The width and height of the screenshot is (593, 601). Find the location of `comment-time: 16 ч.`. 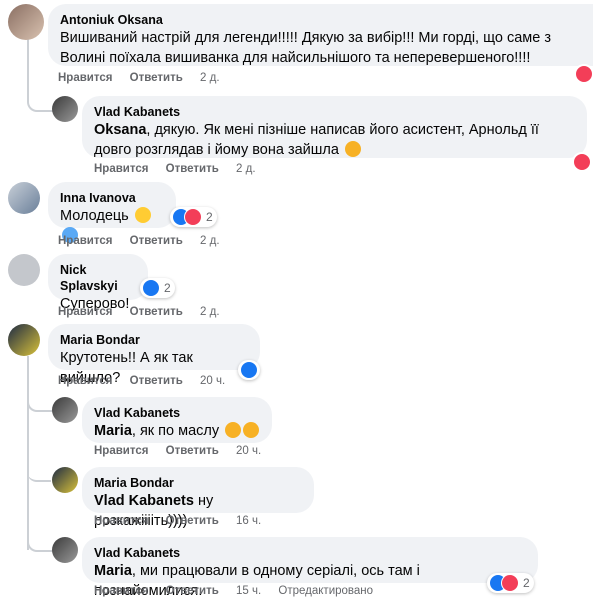

comment-time: 16 ч. is located at coordinates (248, 521).